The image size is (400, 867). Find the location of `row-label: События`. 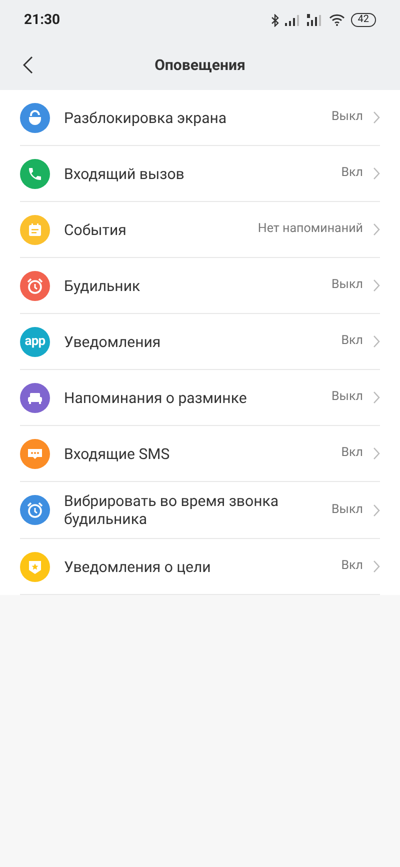

row-label: События is located at coordinates (96, 229).